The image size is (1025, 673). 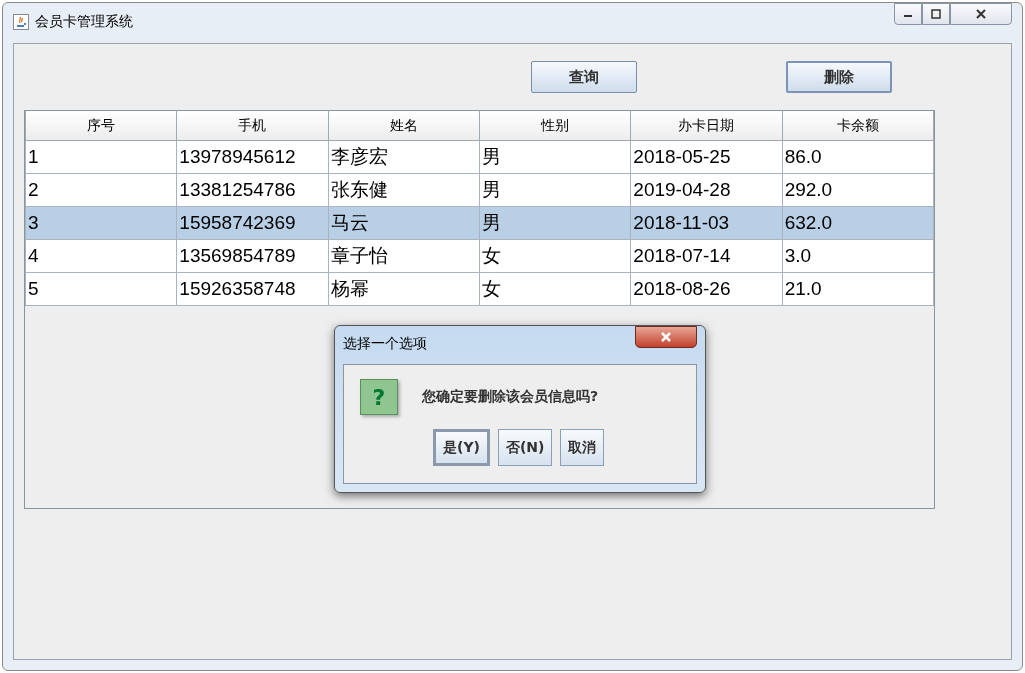 I want to click on column-header: 手机, so click(x=252, y=126).